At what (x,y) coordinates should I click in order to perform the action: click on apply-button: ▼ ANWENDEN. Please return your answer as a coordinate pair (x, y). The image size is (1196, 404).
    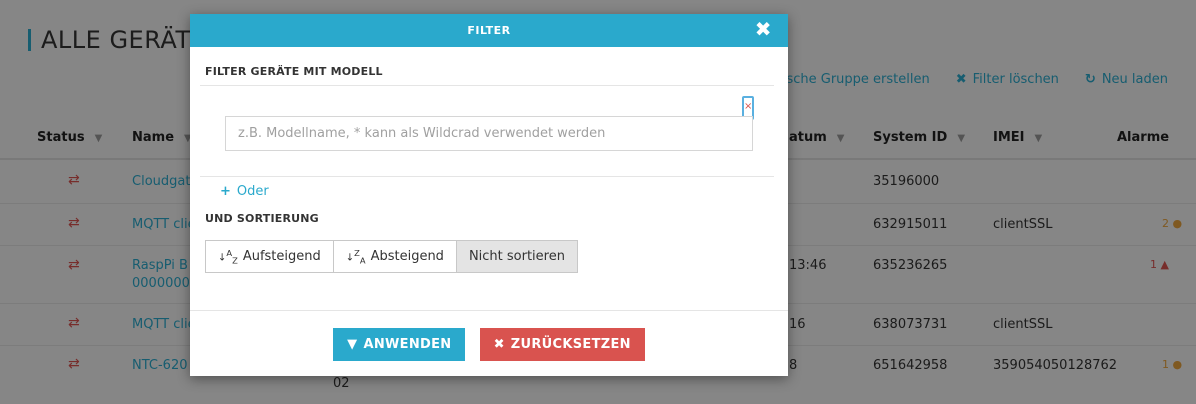
    Looking at the image, I should click on (399, 344).